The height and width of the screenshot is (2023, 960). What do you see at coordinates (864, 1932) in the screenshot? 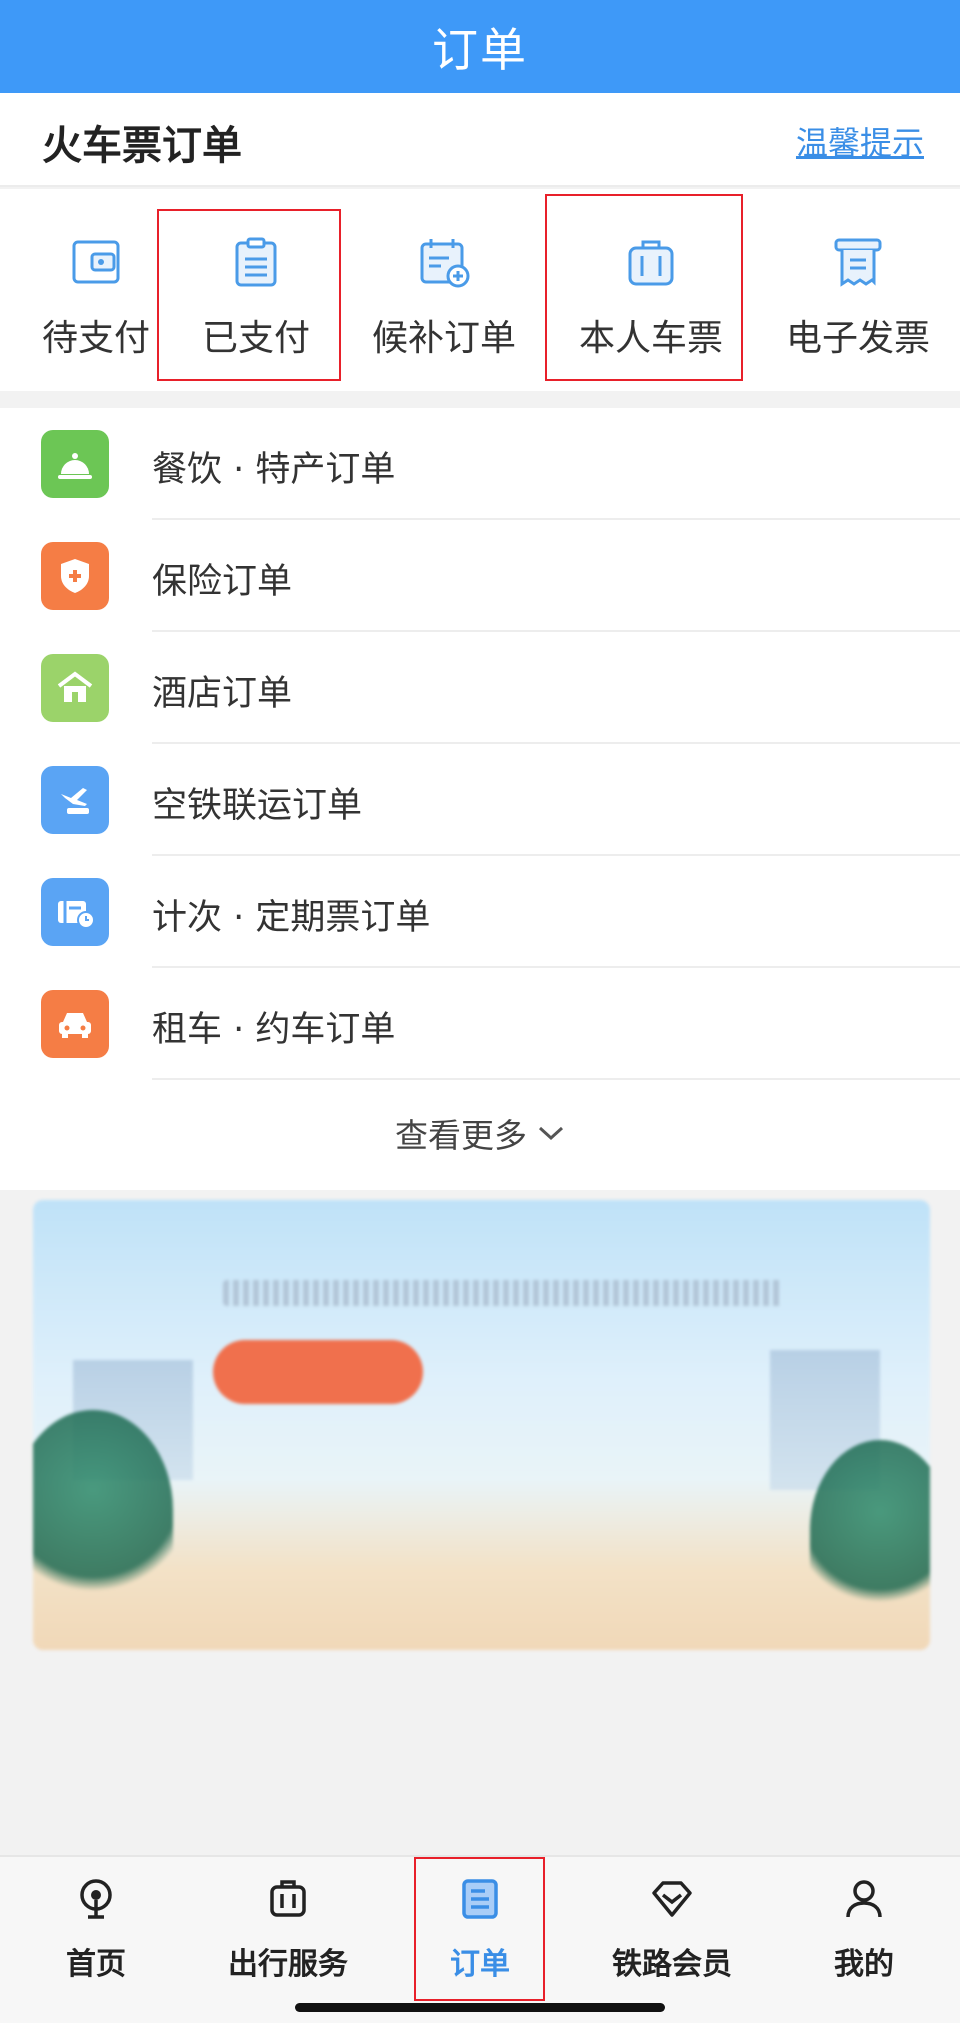
I see `tab-profile: 我的` at bounding box center [864, 1932].